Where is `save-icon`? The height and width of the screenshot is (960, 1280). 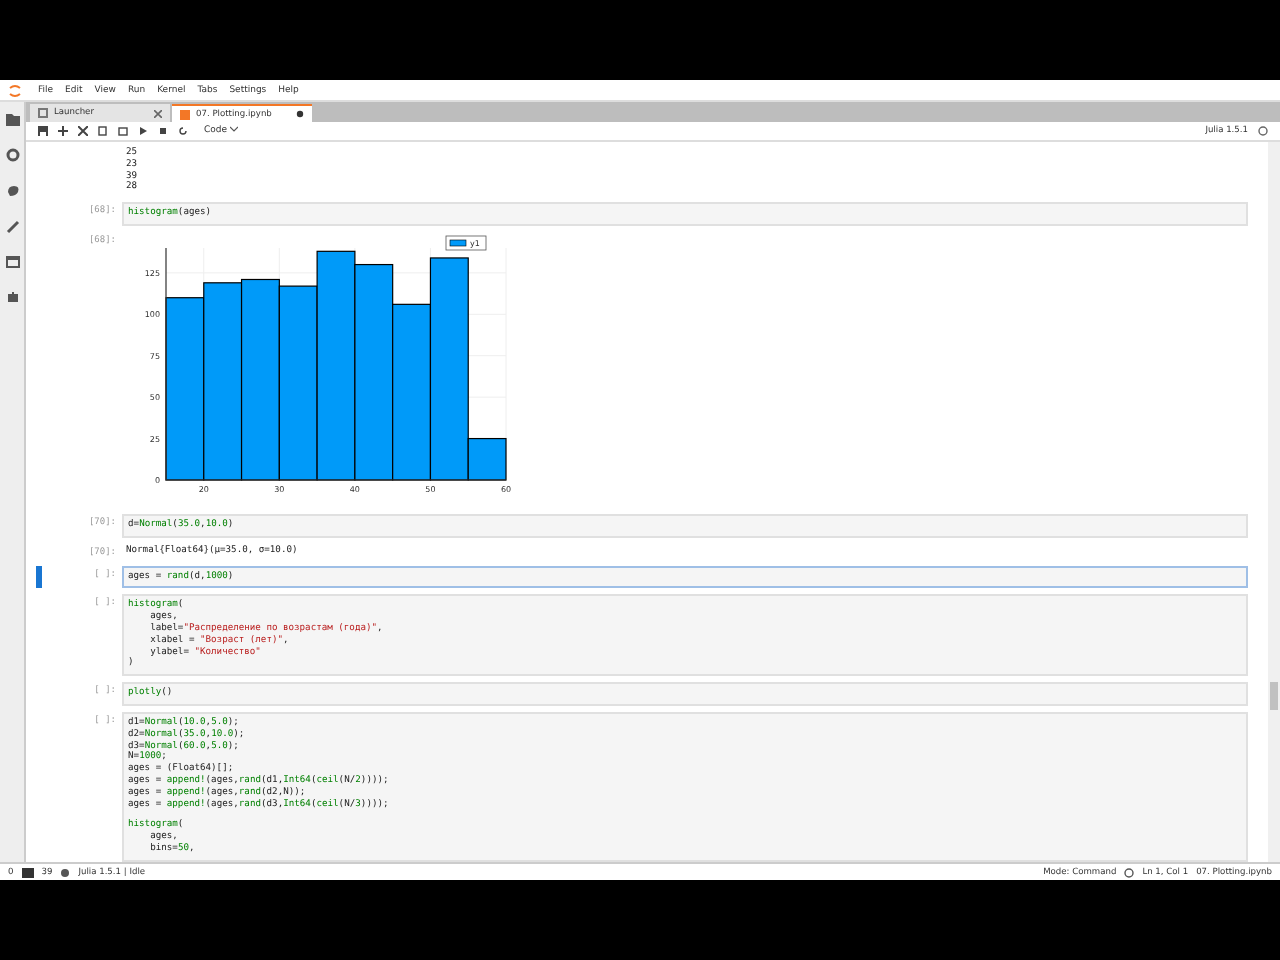
save-icon is located at coordinates (43, 131).